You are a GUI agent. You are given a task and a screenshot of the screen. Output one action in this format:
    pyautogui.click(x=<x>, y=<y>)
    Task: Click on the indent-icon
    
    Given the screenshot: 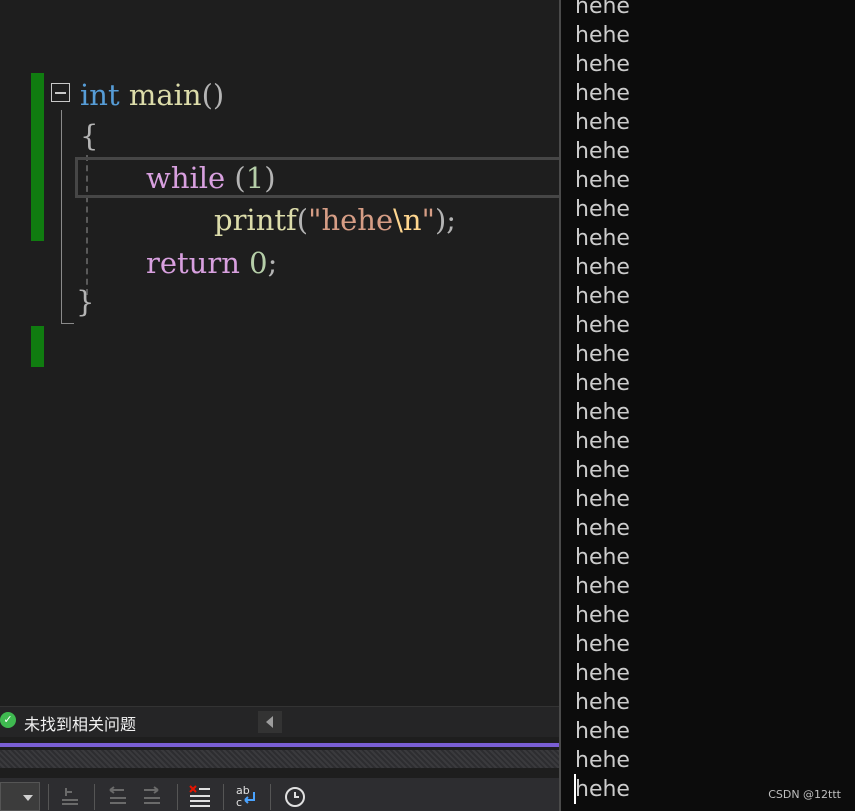 What is the action you would take?
    pyautogui.click(x=152, y=796)
    